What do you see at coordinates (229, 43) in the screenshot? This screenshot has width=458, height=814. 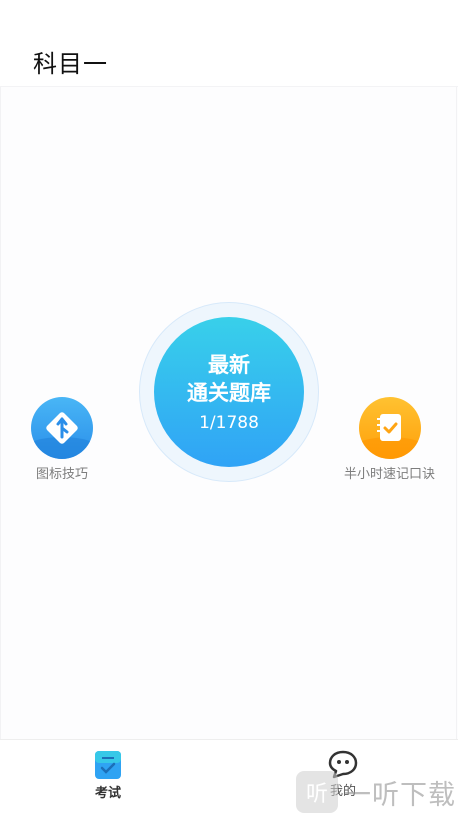 I see `header: 科目一` at bounding box center [229, 43].